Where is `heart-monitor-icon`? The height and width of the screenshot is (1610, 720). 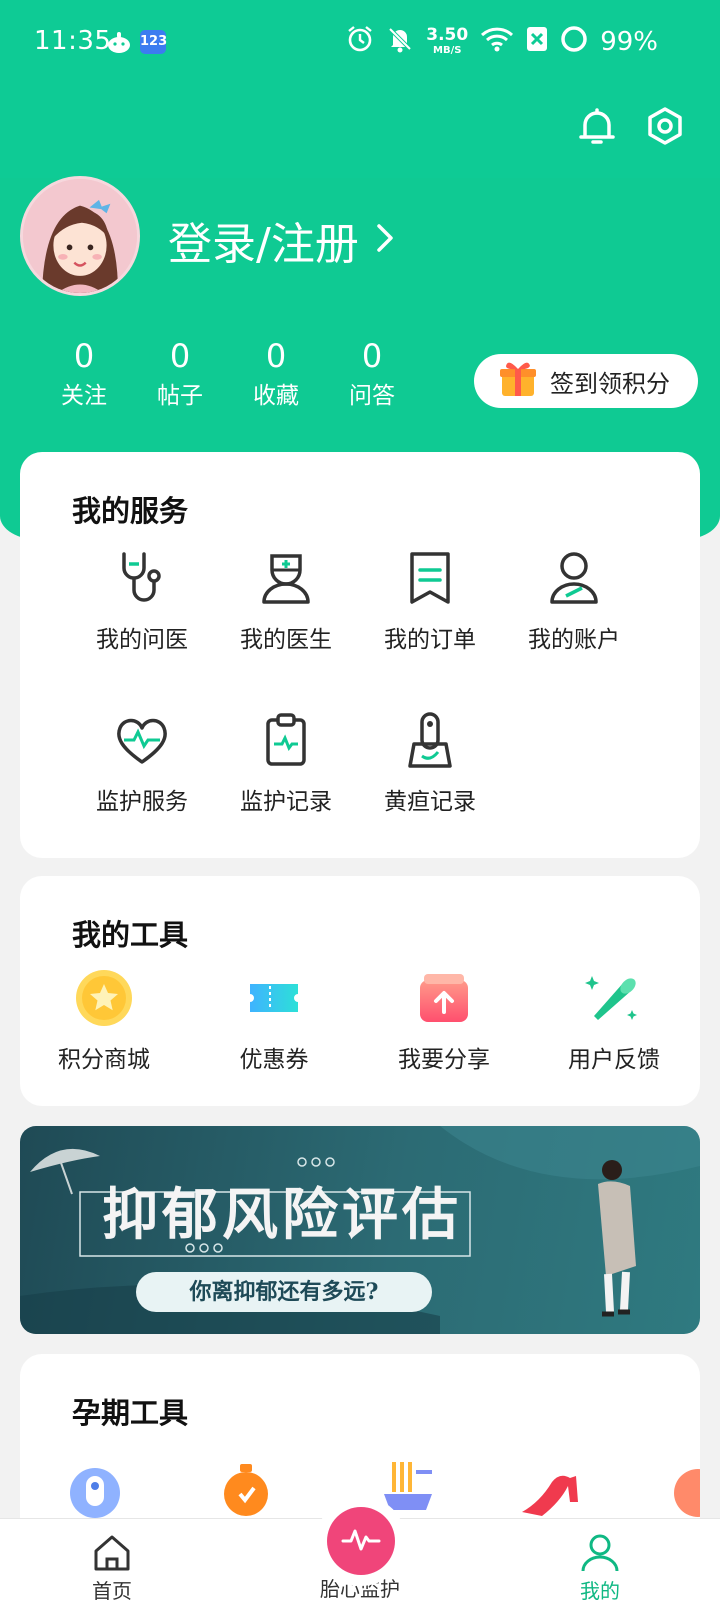
heart-monitor-icon is located at coordinates (142, 740).